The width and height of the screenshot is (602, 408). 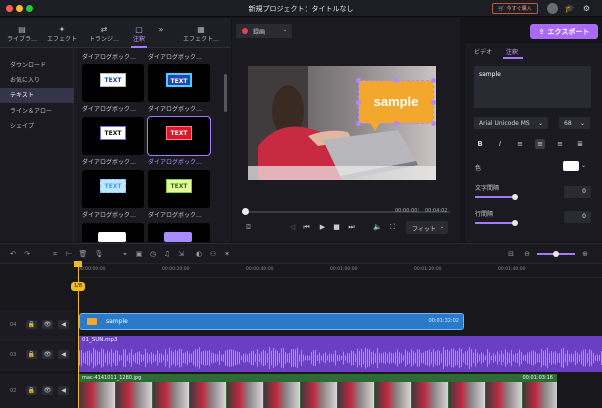 What do you see at coordinates (69, 254) in the screenshot?
I see `split-icon: ⊢` at bounding box center [69, 254].